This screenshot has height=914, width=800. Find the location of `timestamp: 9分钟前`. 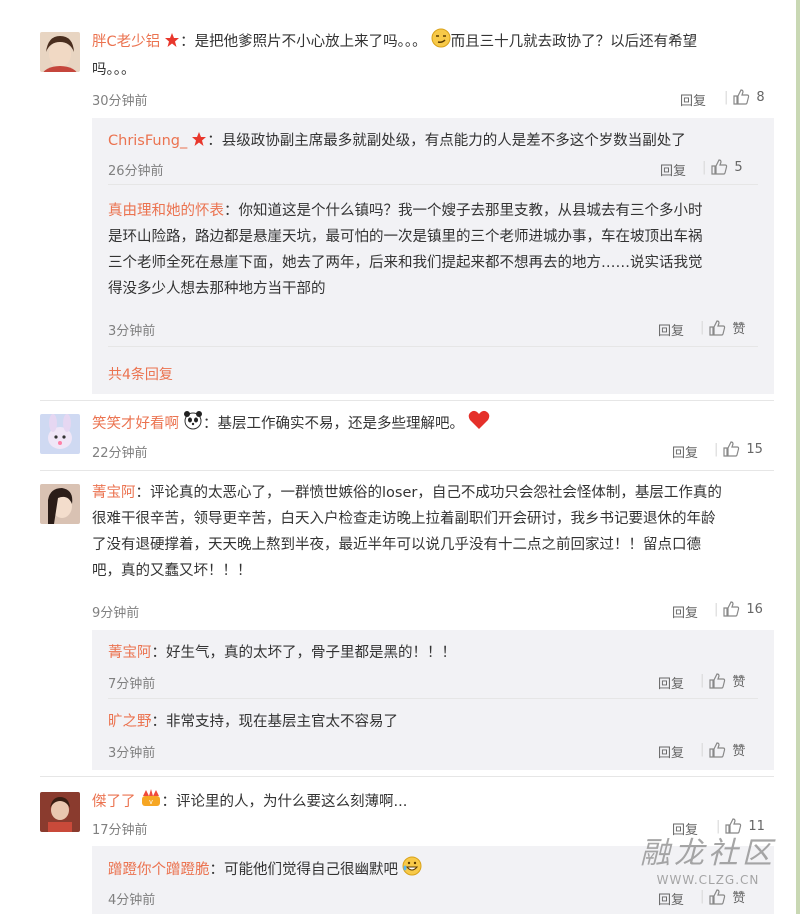

timestamp: 9分钟前 is located at coordinates (116, 613).